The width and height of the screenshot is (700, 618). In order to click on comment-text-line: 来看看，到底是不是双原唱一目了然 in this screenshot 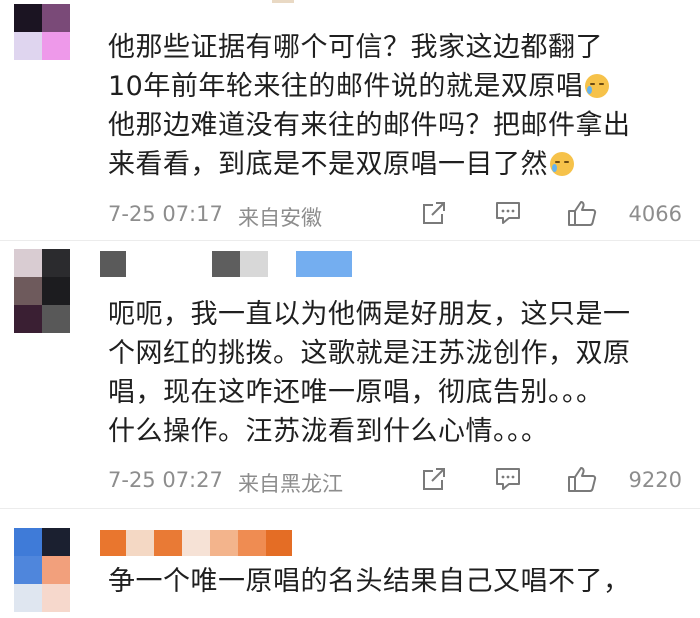, I will do `click(395, 164)`.